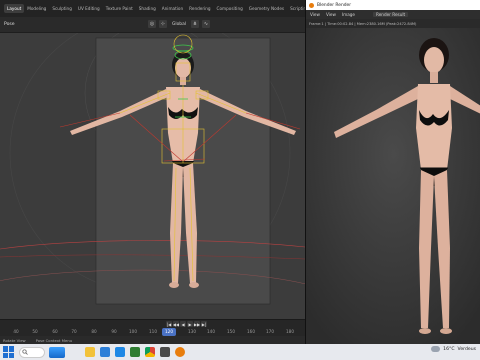  What do you see at coordinates (147, 8) in the screenshot?
I see `tab-shading: Shading` at bounding box center [147, 8].